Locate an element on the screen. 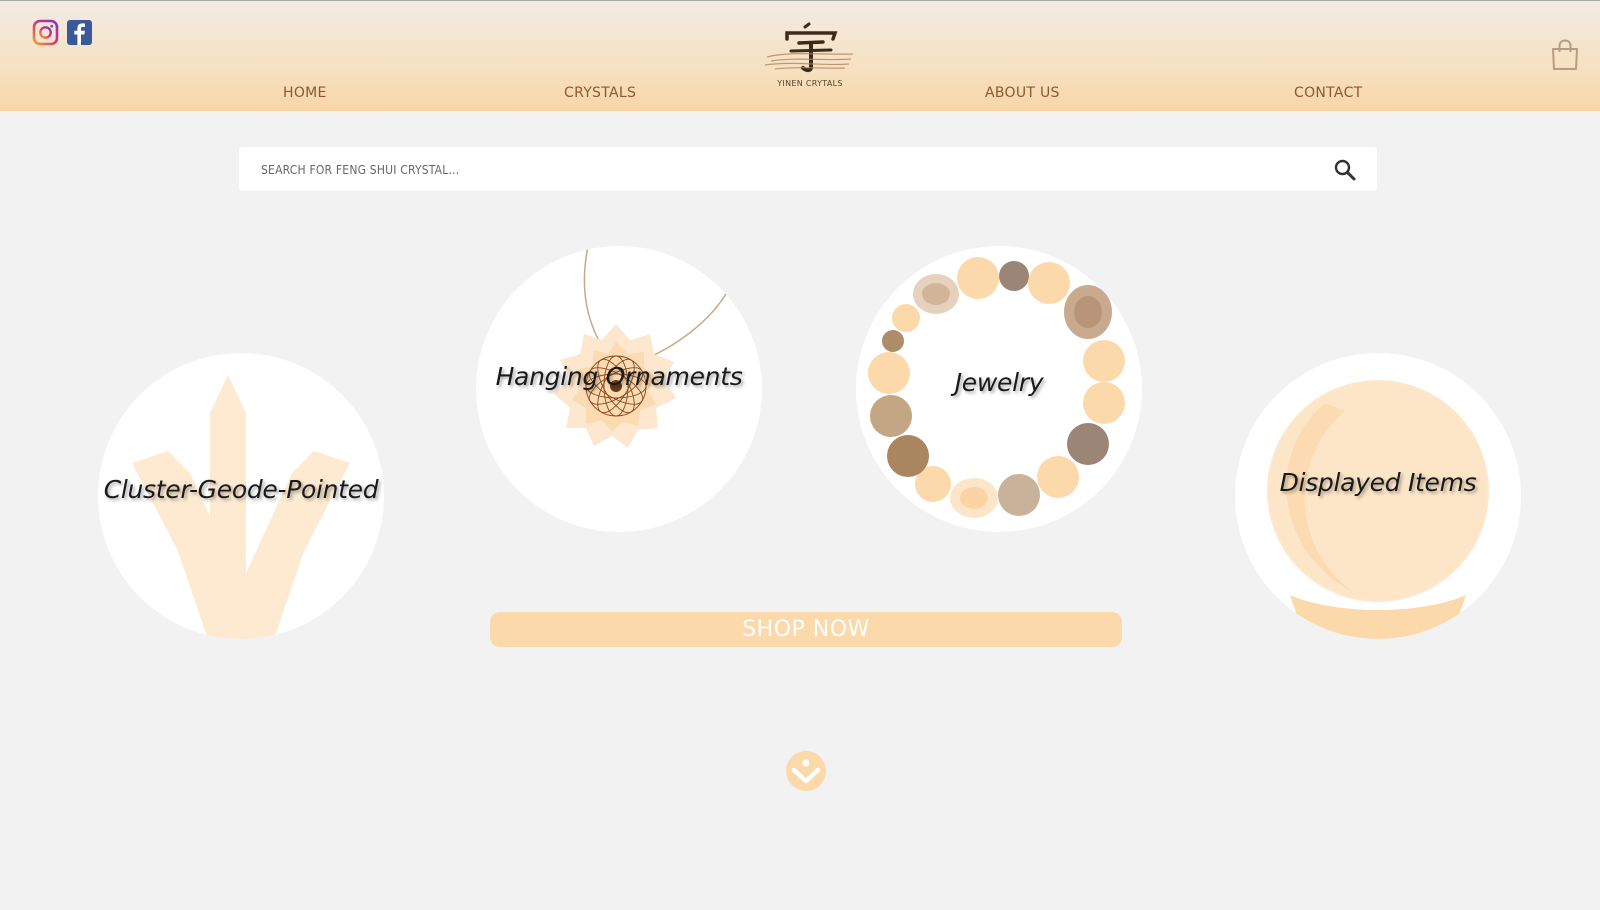  logo: YINEN CRYTALS is located at coordinates (810, 58).